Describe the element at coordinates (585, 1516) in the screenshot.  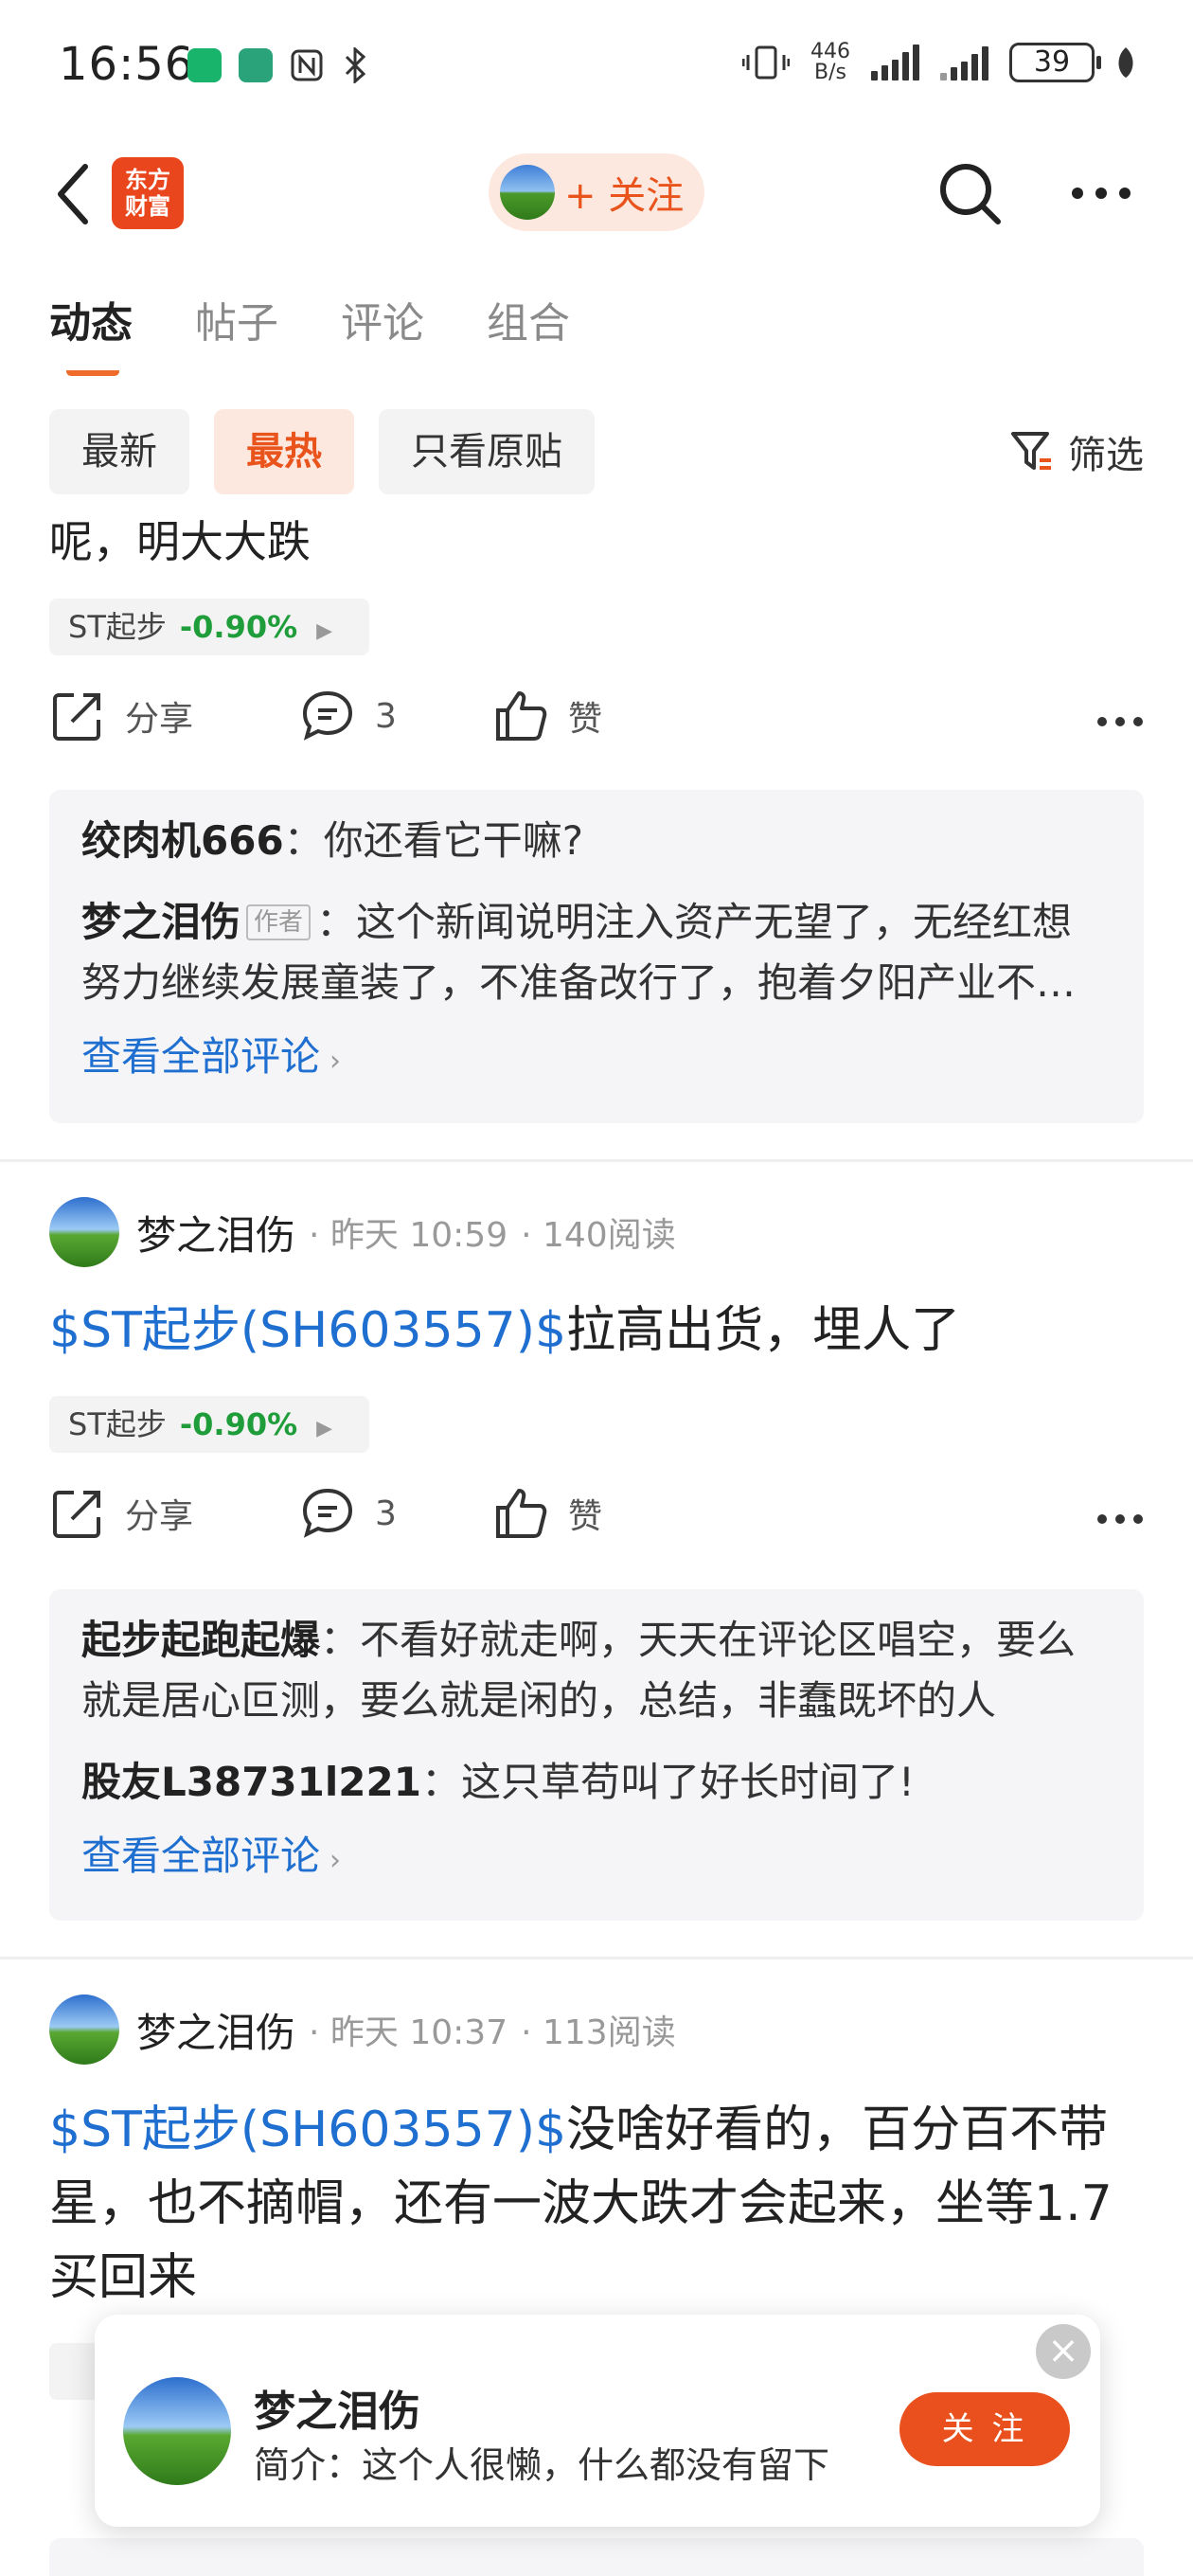
I see `like-label: 赞` at that location.